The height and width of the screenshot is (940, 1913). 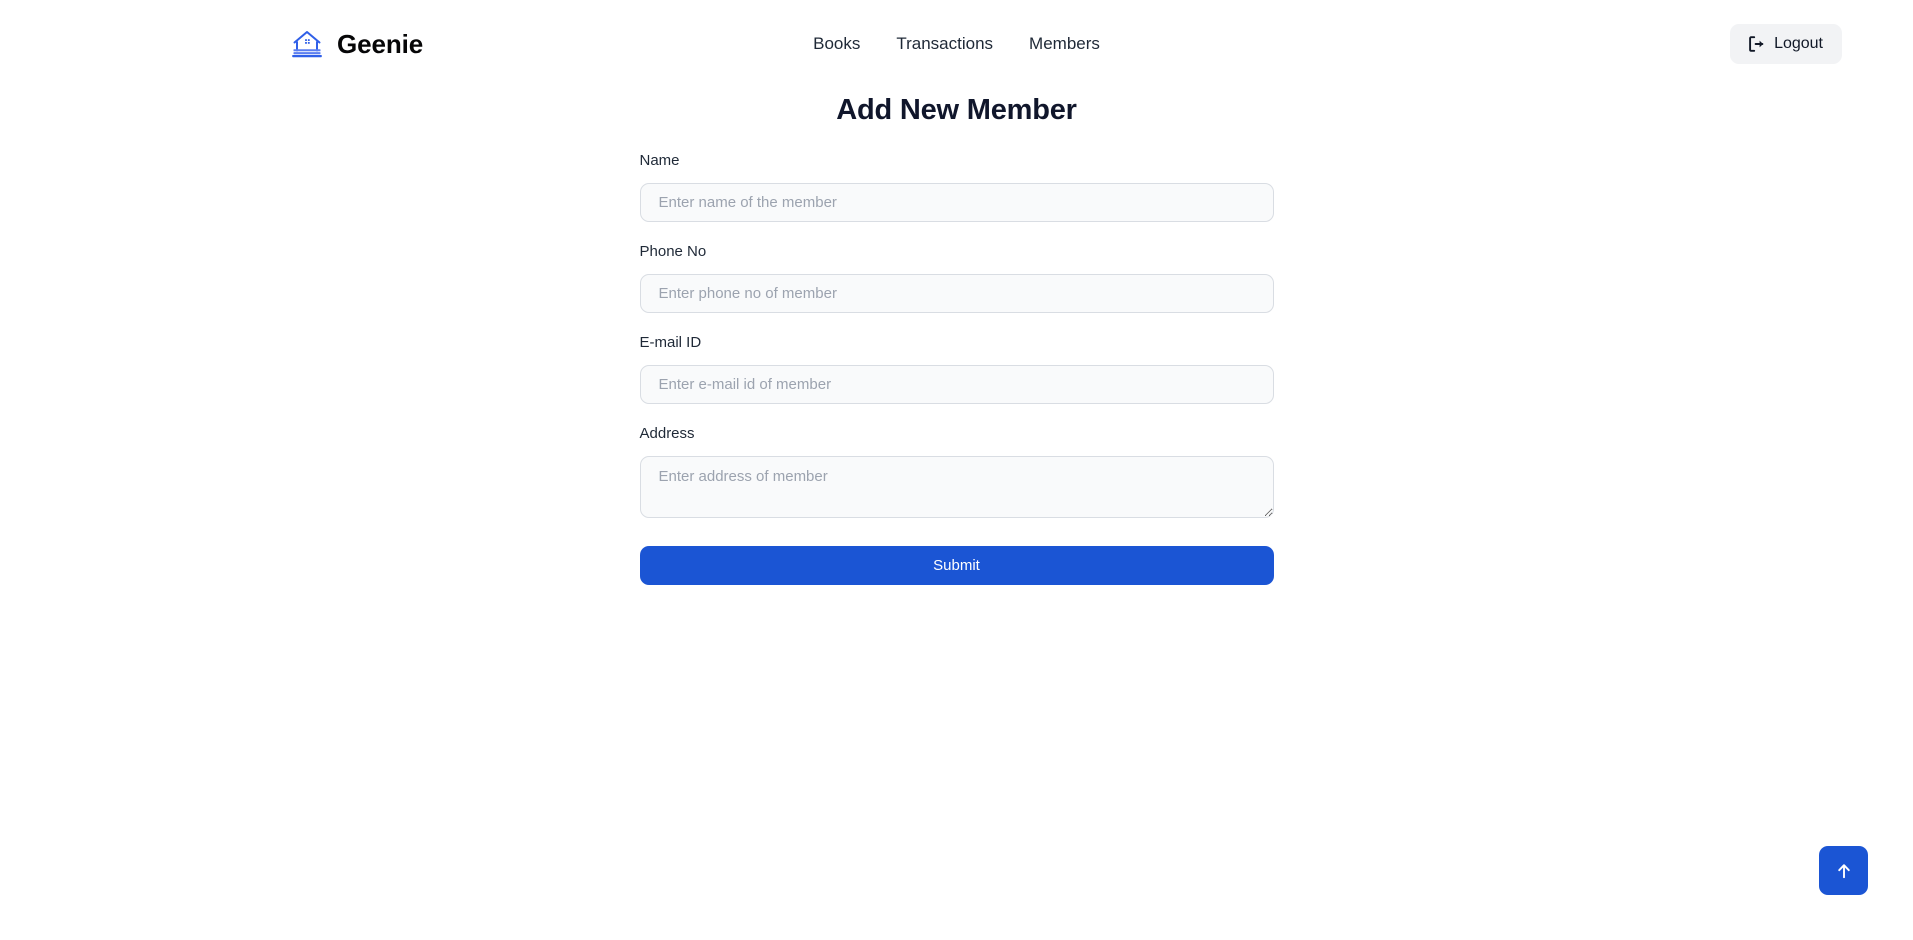 I want to click on phone-no-label: Phone No, so click(x=673, y=251).